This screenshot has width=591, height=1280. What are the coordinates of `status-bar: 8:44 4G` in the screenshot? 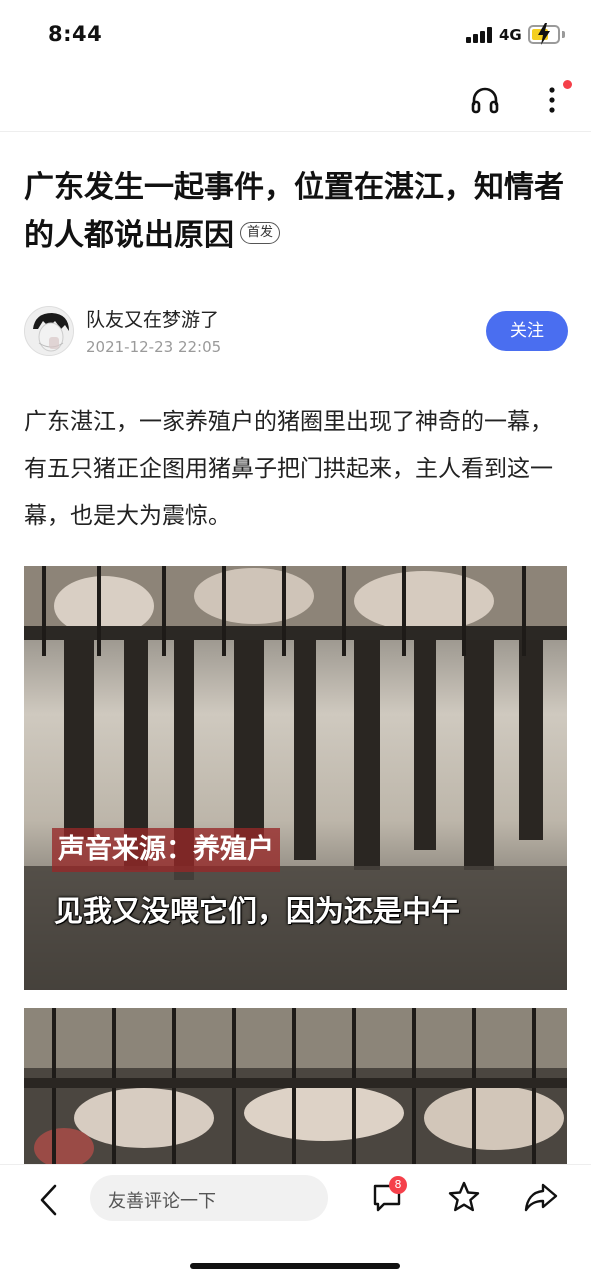 It's located at (295, 35).